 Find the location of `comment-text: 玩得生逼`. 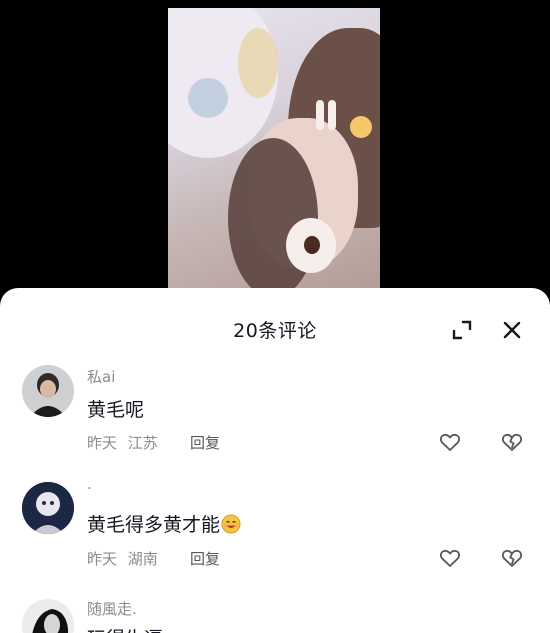

comment-text: 玩得生逼 is located at coordinates (125, 628).